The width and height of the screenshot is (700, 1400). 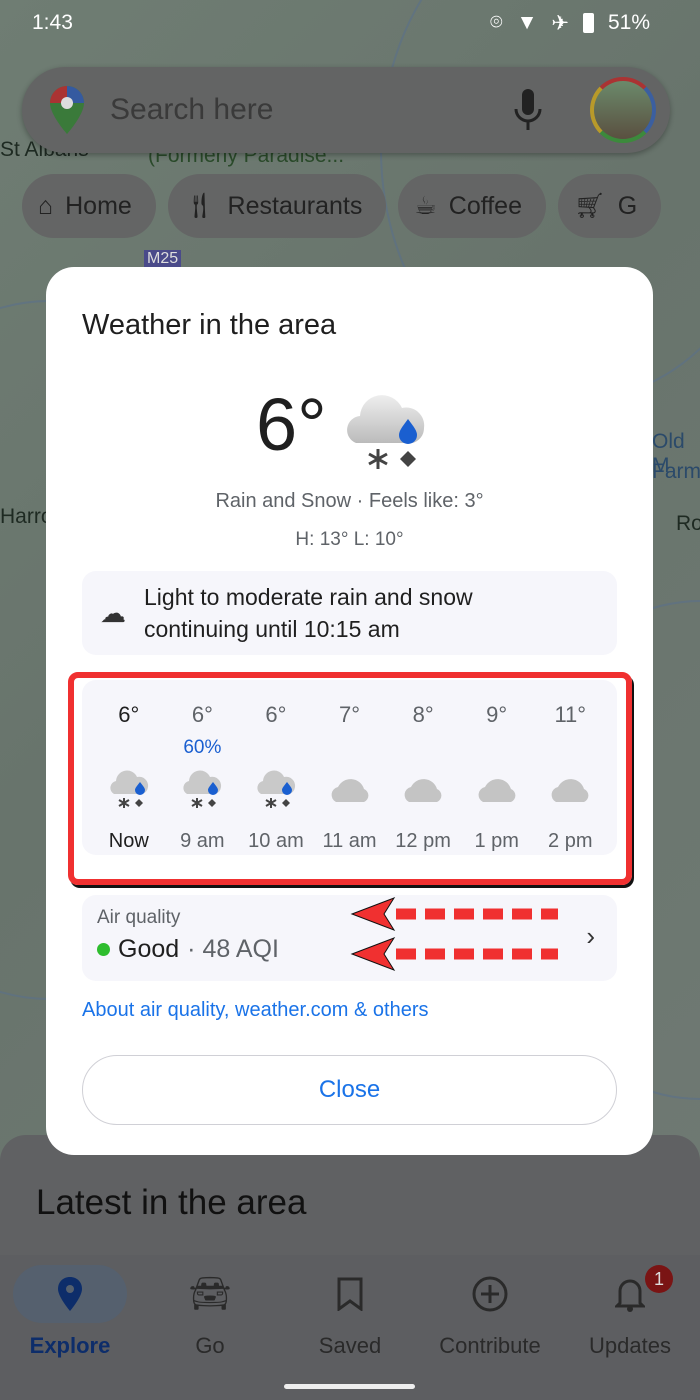 What do you see at coordinates (590, 936) in the screenshot?
I see `chevron-right-icon: ›` at bounding box center [590, 936].